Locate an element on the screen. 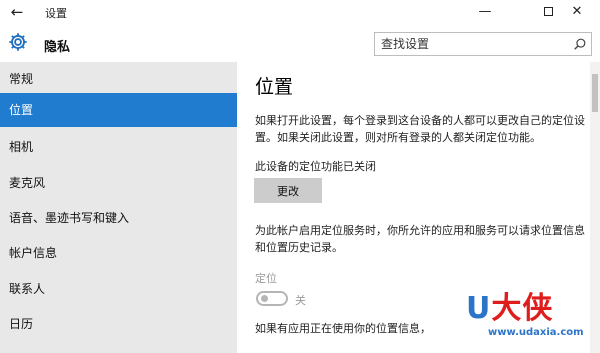 The width and height of the screenshot is (600, 353). sidebar-item-speech-inking-typing: 语音、墨迹书写和键入 is located at coordinates (118, 218).